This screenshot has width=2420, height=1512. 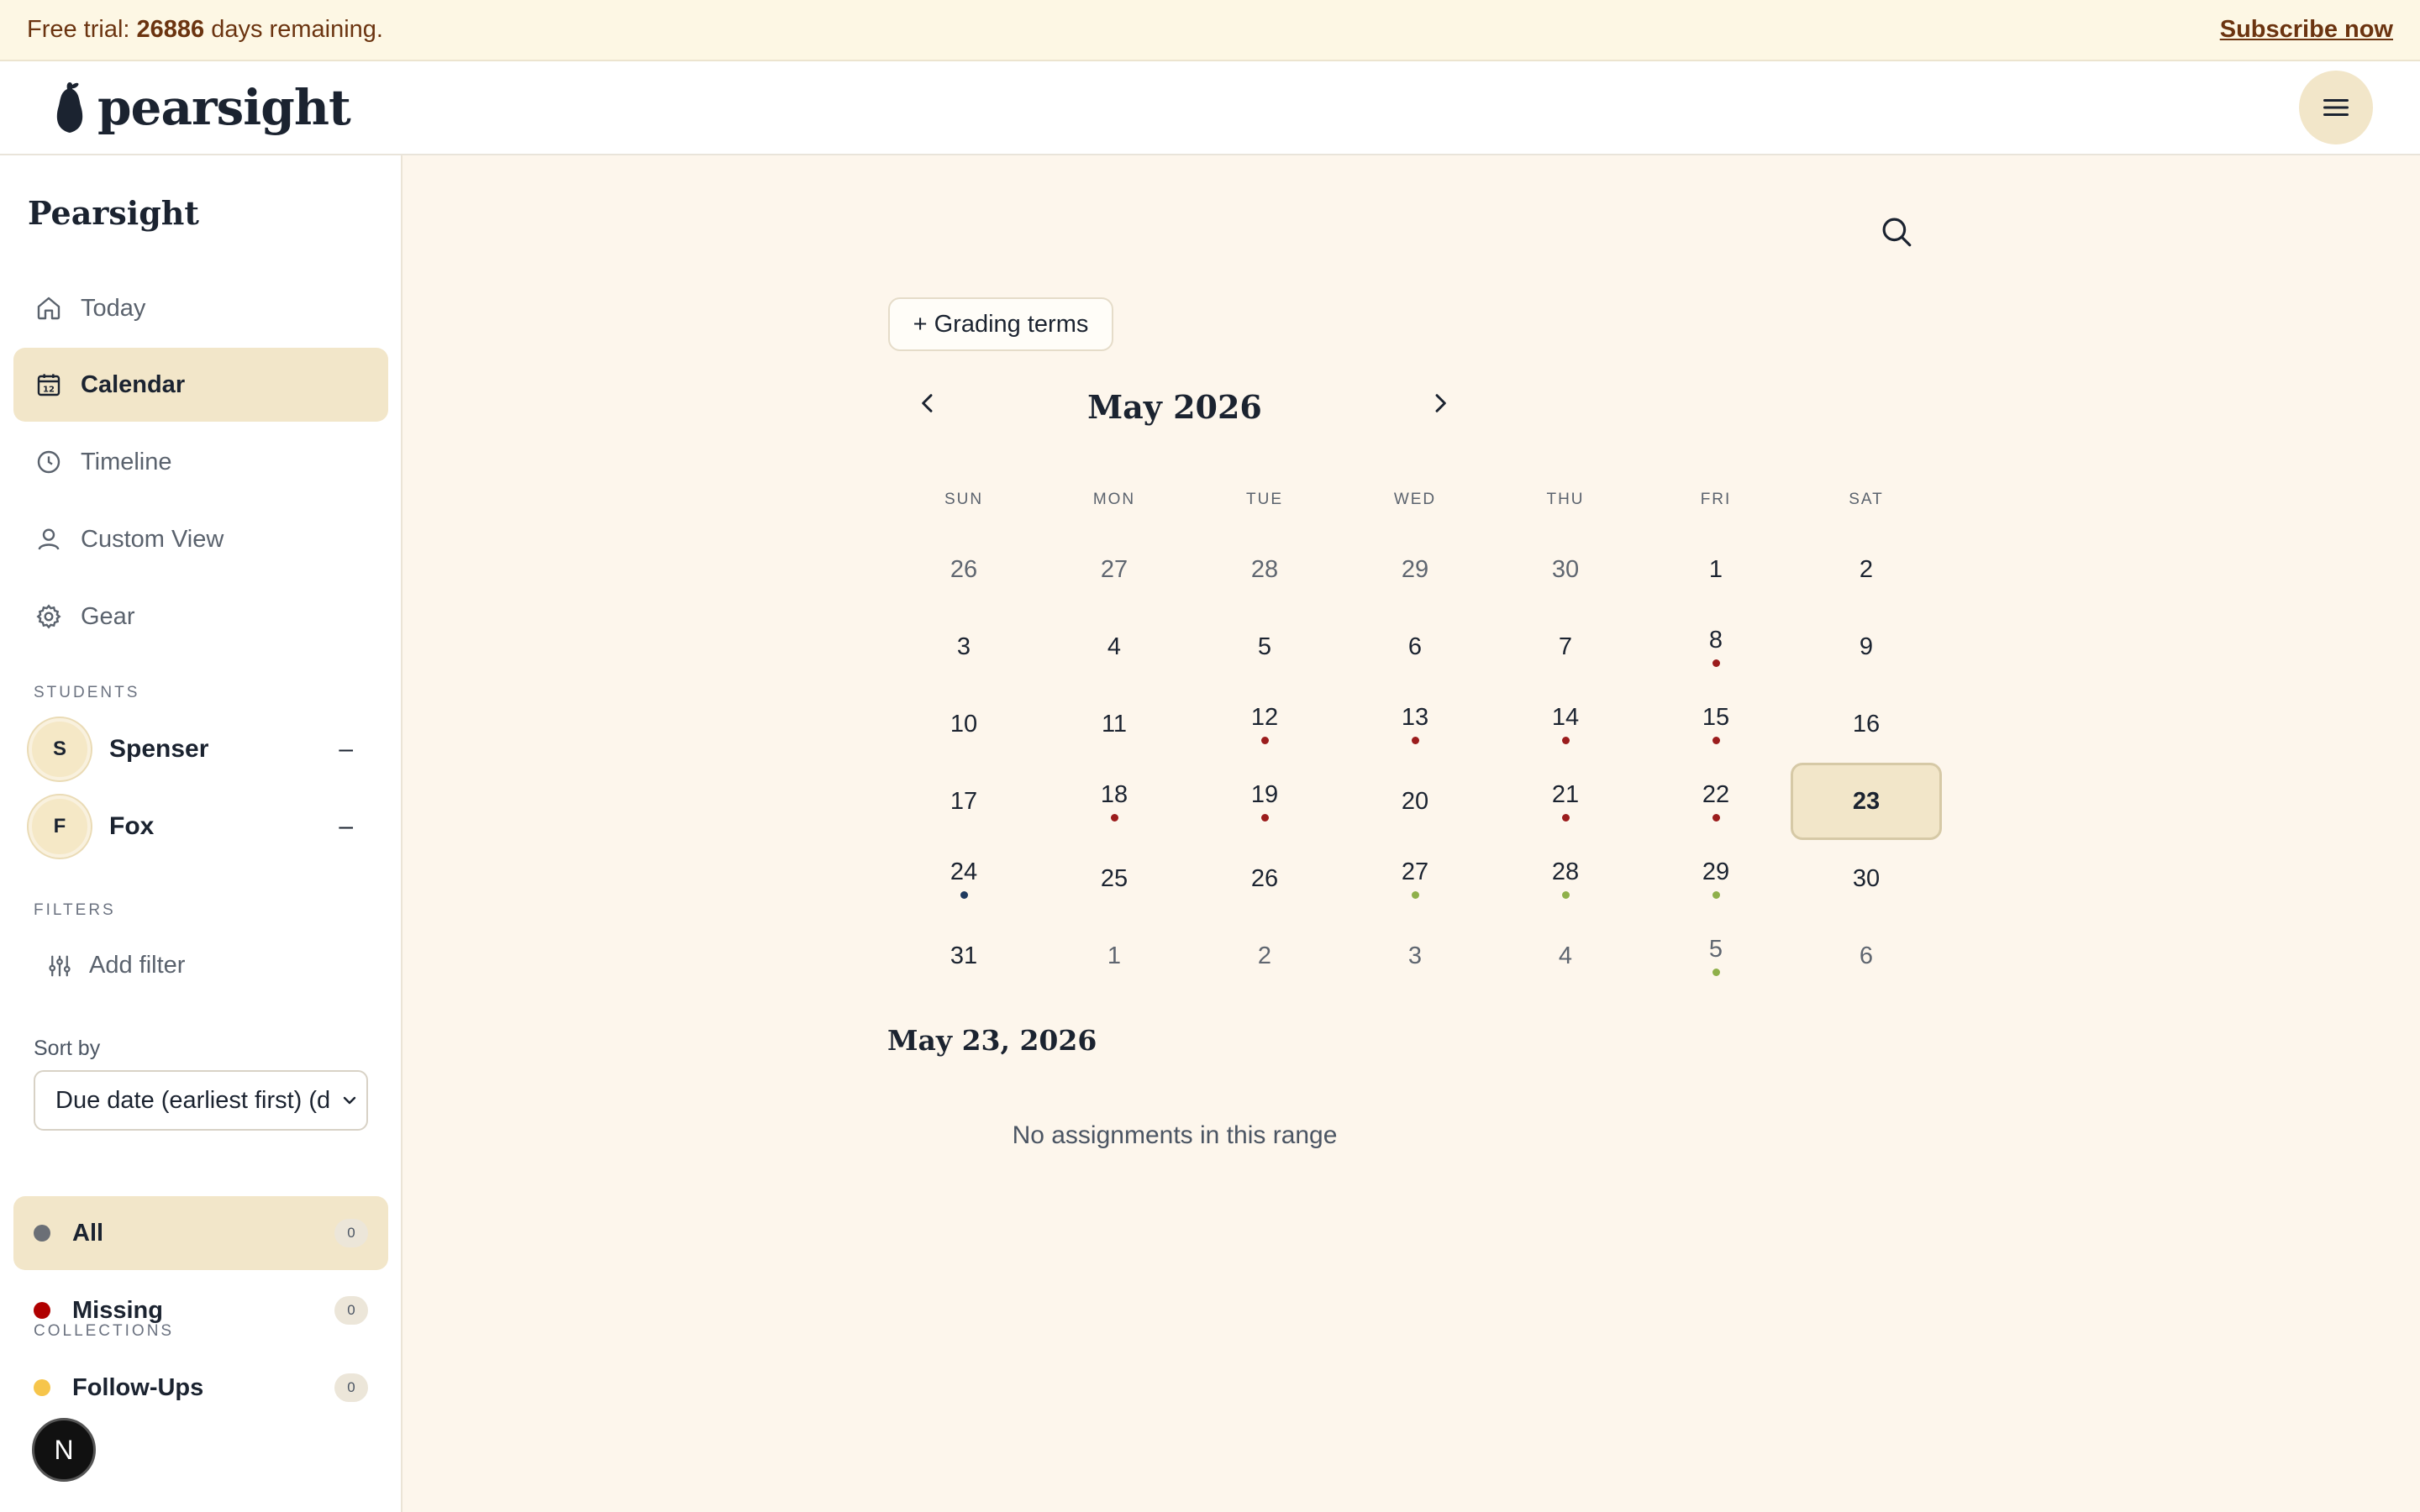 I want to click on menu-icon, so click(x=2336, y=107).